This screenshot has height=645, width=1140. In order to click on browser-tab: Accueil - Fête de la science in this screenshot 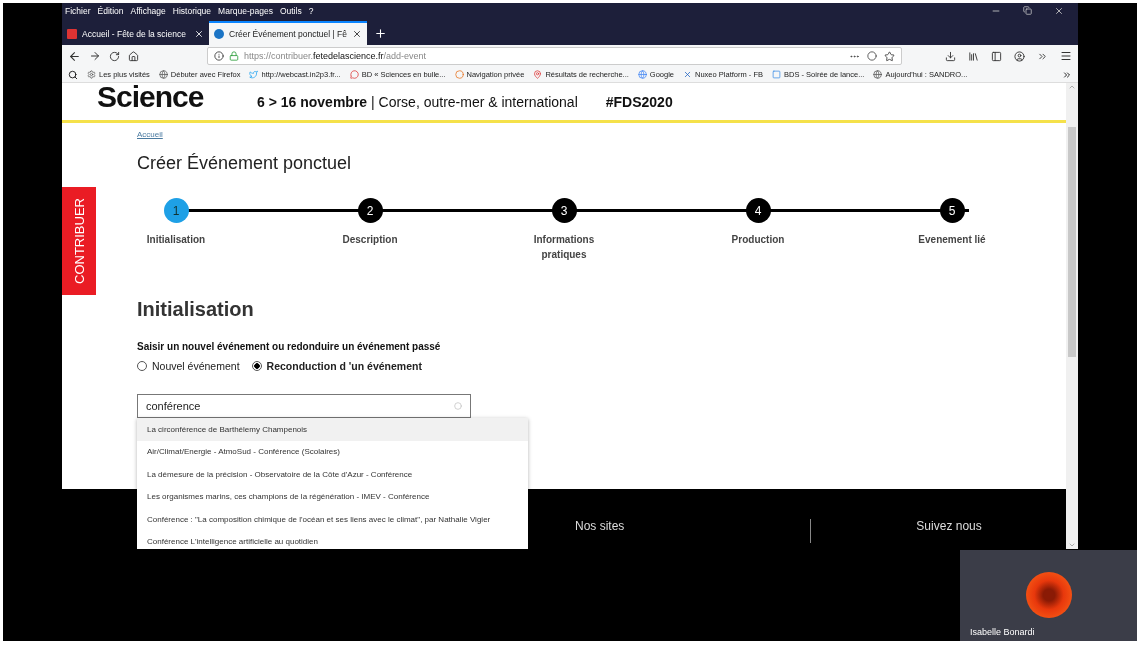, I will do `click(135, 33)`.